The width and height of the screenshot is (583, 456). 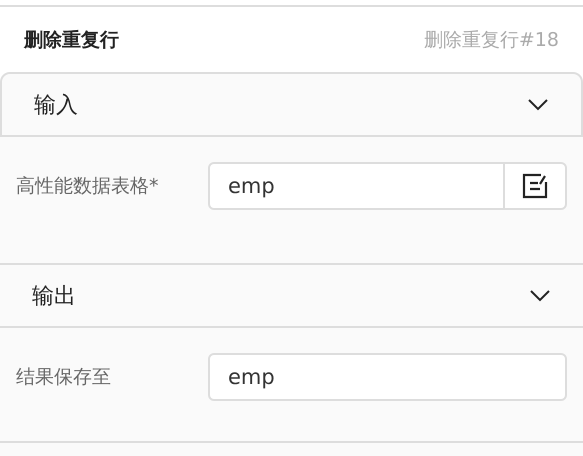 I want to click on section-header: 输入, so click(x=291, y=104).